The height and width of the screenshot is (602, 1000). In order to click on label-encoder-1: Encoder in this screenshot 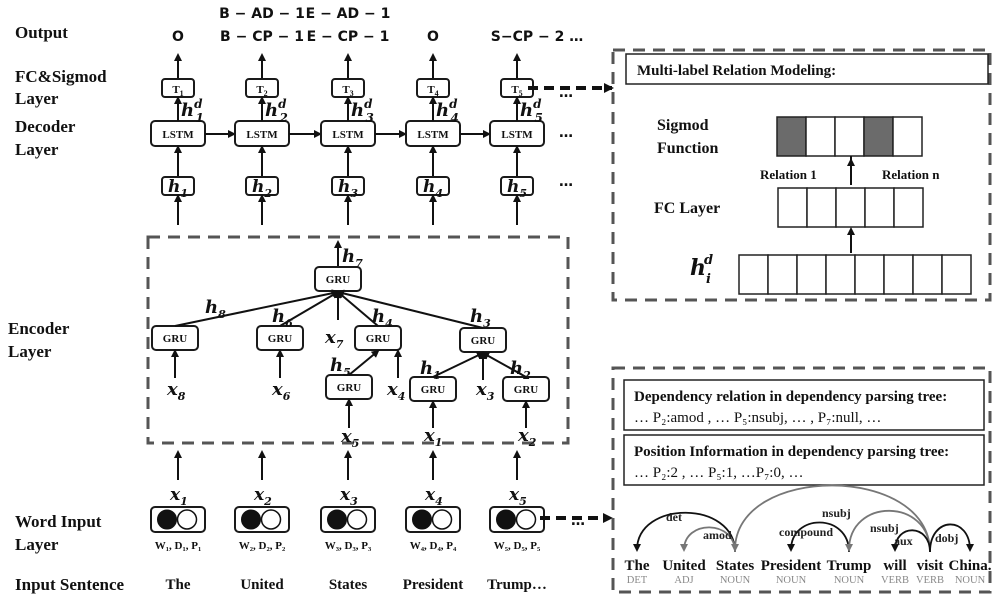, I will do `click(39, 328)`.